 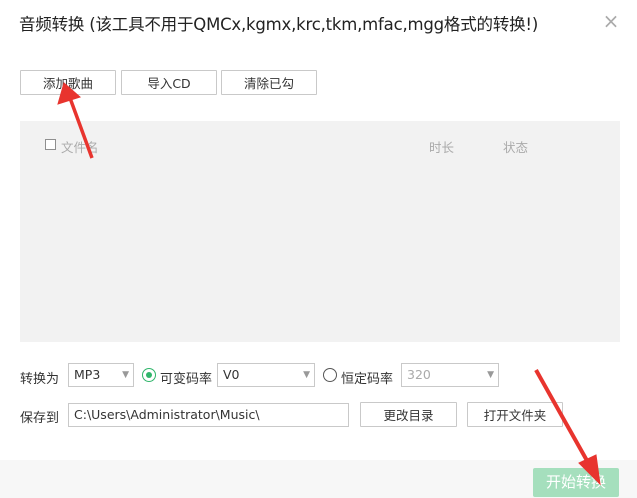 What do you see at coordinates (169, 82) in the screenshot?
I see `import-cd-button: 导入CD` at bounding box center [169, 82].